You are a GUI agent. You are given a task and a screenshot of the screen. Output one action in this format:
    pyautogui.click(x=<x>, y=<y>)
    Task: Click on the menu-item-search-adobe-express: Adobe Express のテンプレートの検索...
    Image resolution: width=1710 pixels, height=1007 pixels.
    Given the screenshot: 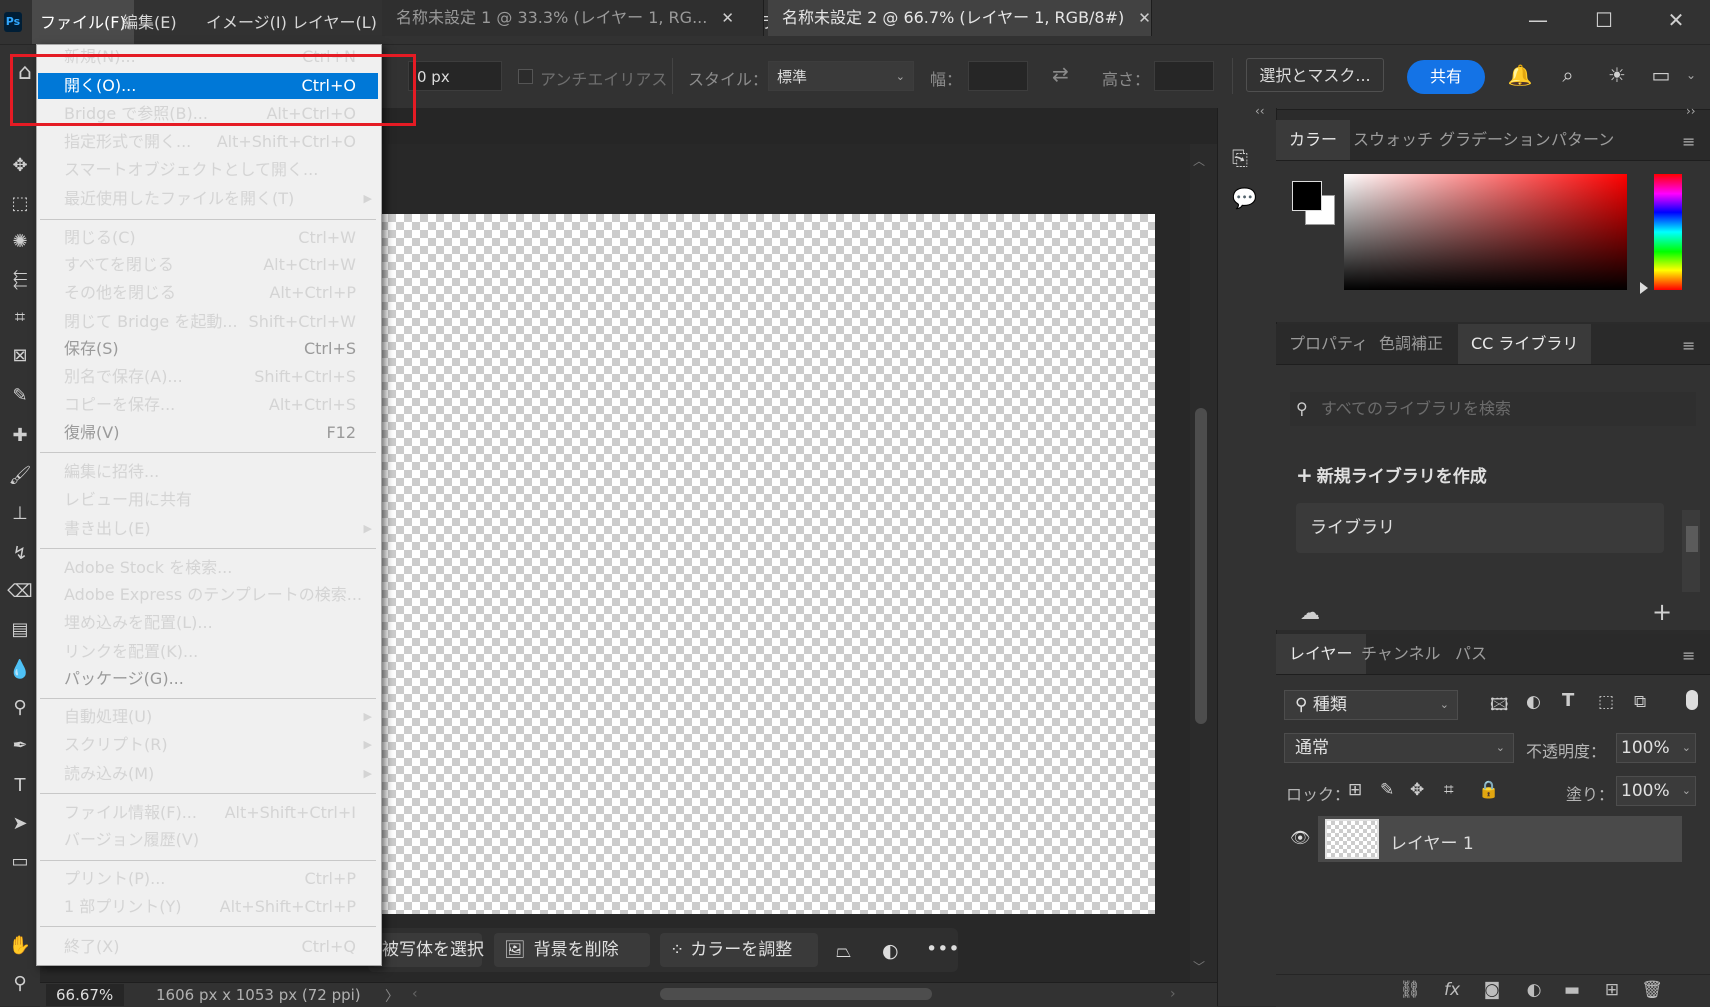 What is the action you would take?
    pyautogui.click(x=208, y=595)
    